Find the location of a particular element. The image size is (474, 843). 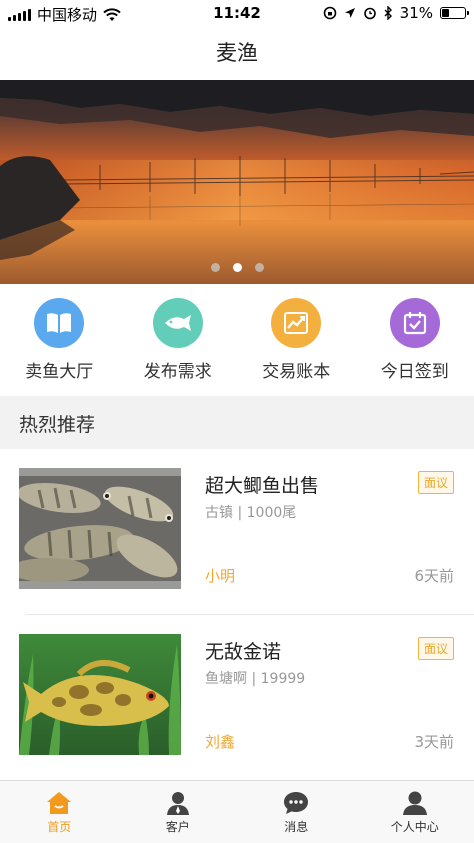

listing-time: 6天前 is located at coordinates (434, 576).